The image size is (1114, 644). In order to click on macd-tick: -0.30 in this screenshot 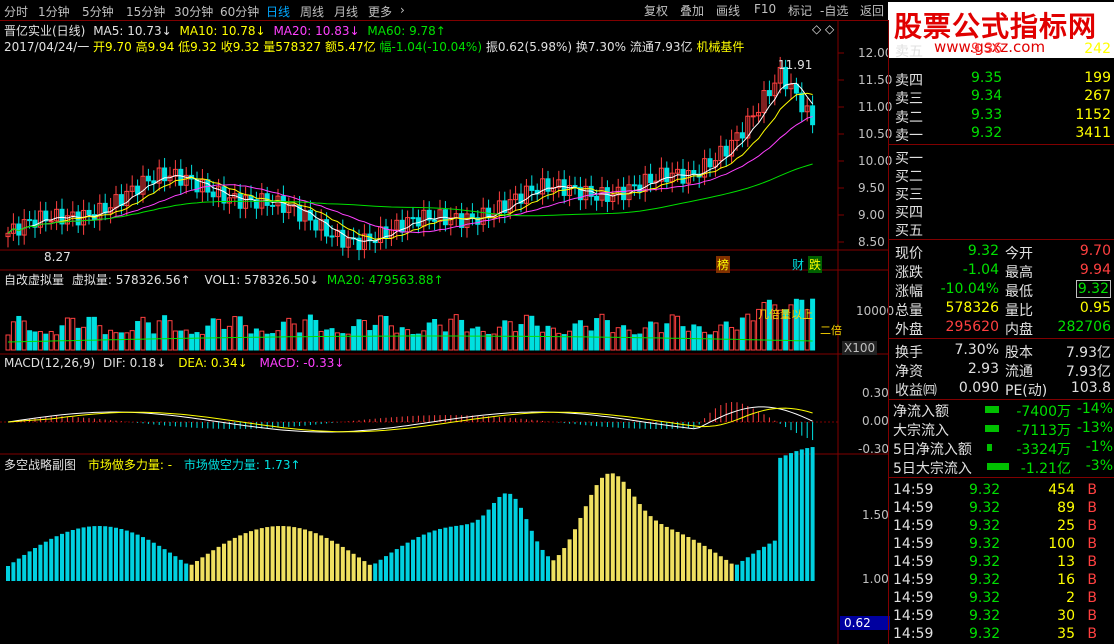, I will do `click(874, 449)`.